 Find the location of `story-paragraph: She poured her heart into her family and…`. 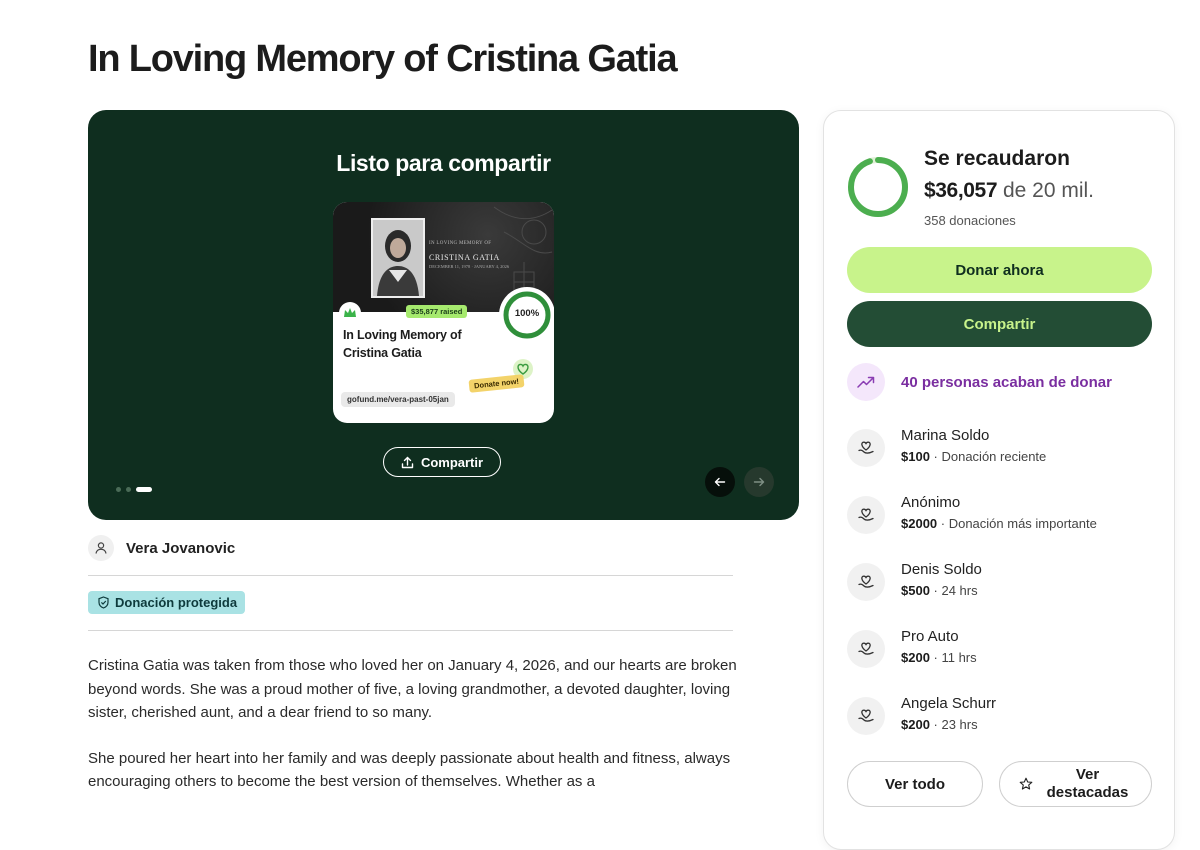

story-paragraph: She poured her heart into her family and… is located at coordinates (409, 770).